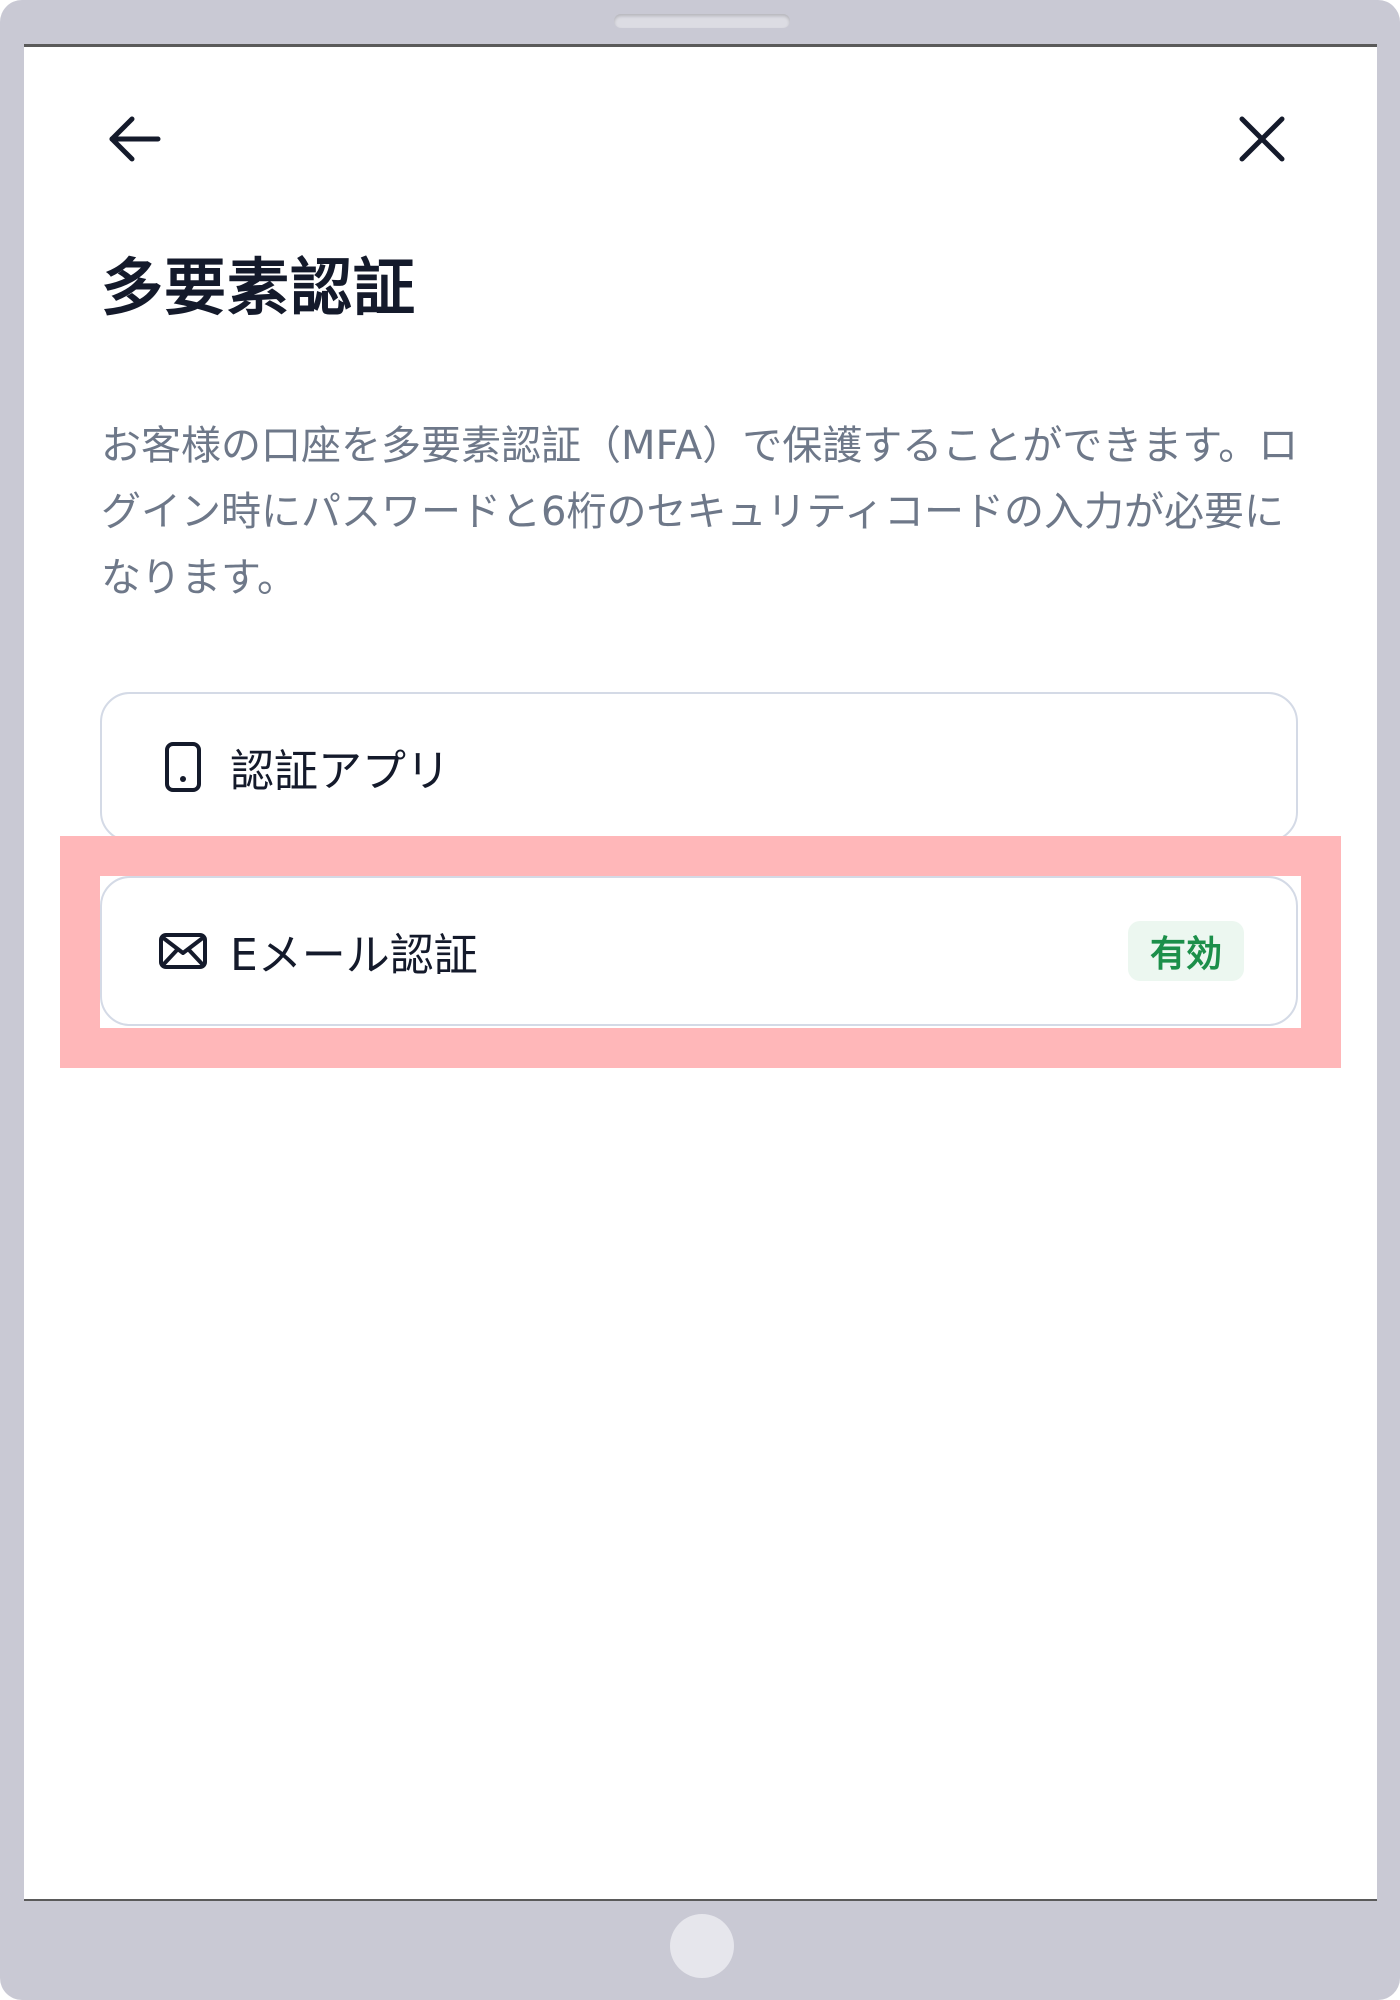 The image size is (1400, 2000). What do you see at coordinates (340, 771) in the screenshot?
I see `option-label: 認証アプリ` at bounding box center [340, 771].